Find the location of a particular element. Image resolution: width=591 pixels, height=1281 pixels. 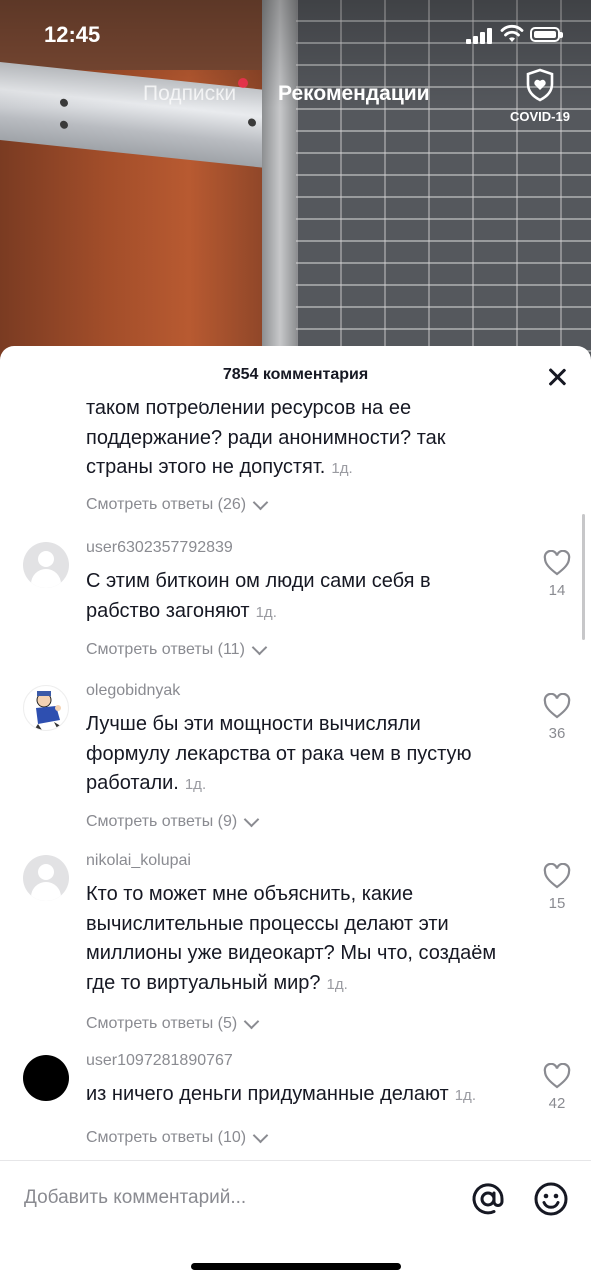

like-count: 42 is located at coordinates (557, 1103).